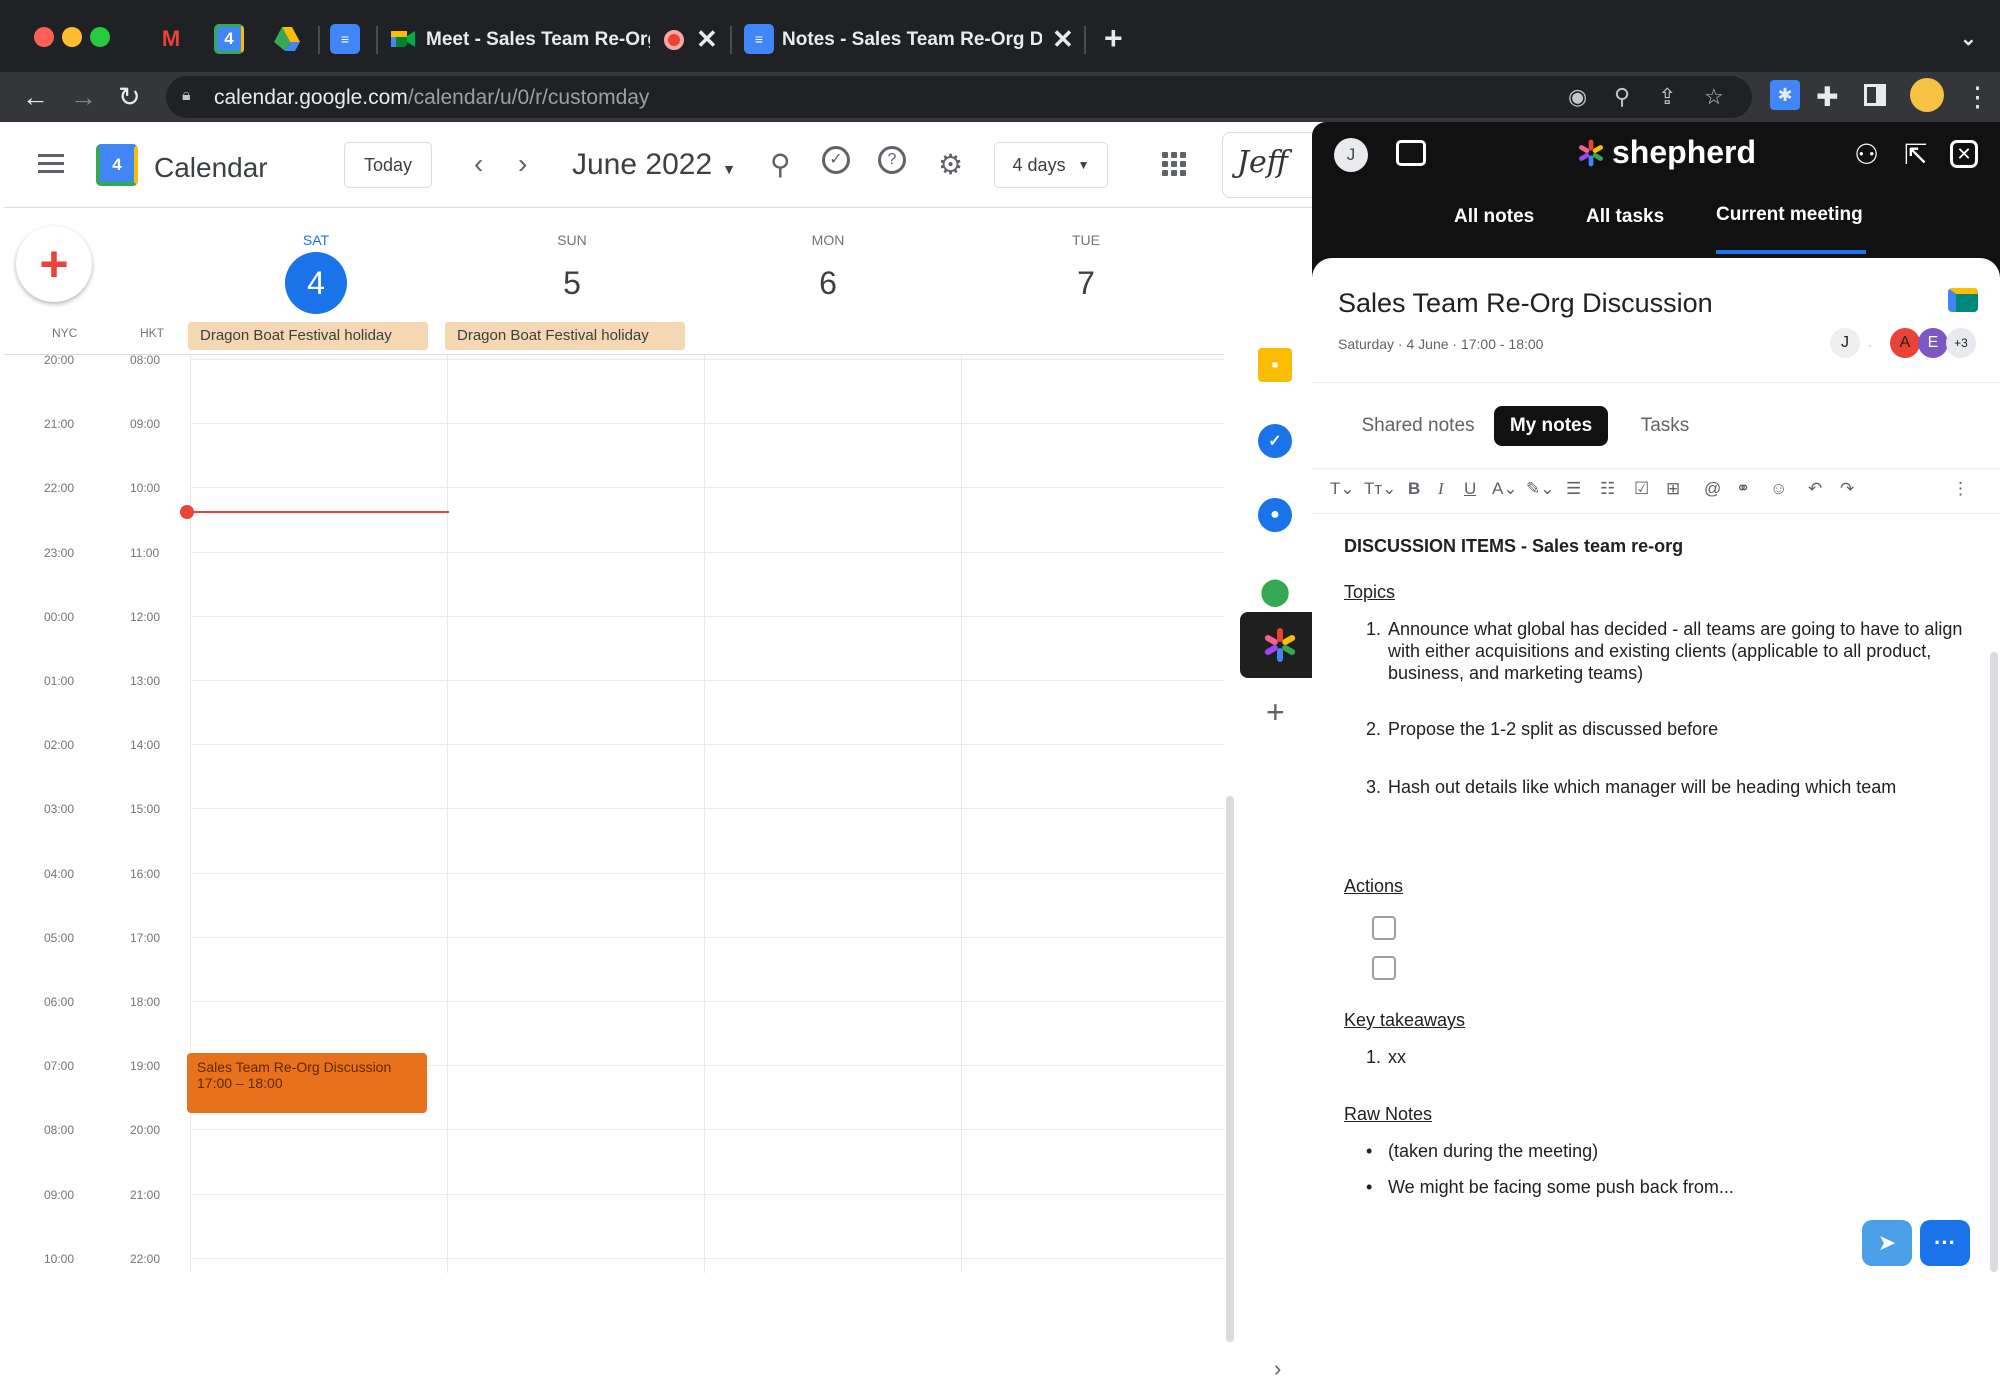  Describe the element at coordinates (780, 164) in the screenshot. I see `search-icon: ⚲` at that location.